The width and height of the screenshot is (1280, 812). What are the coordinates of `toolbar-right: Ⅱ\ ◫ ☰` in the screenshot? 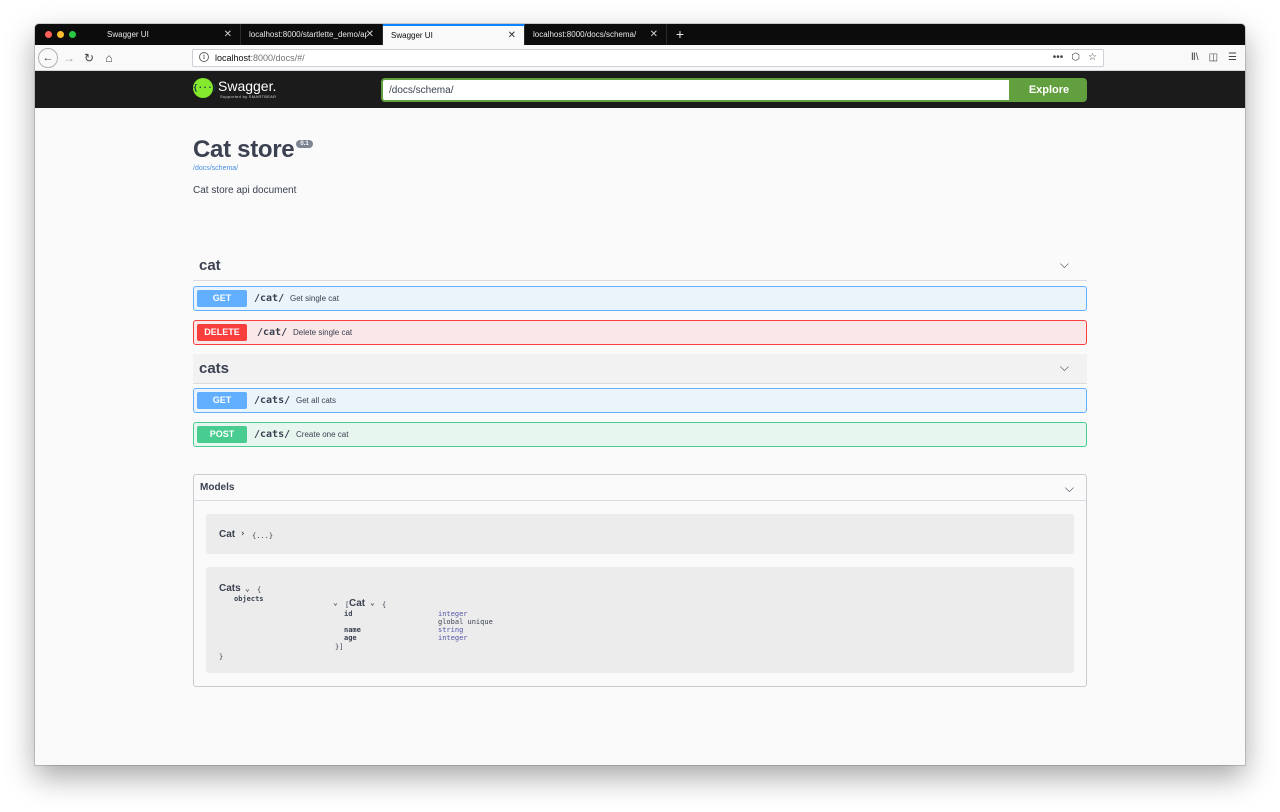 It's located at (1214, 58).